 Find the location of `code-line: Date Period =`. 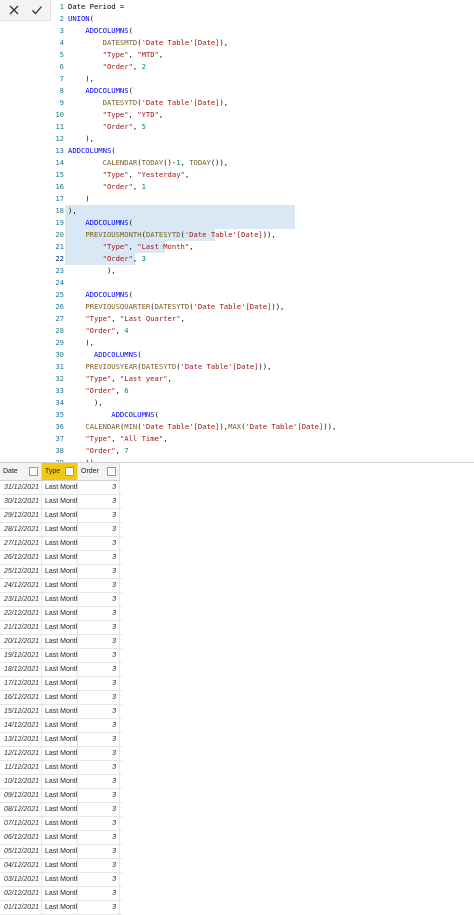

code-line: Date Period = is located at coordinates (96, 6).